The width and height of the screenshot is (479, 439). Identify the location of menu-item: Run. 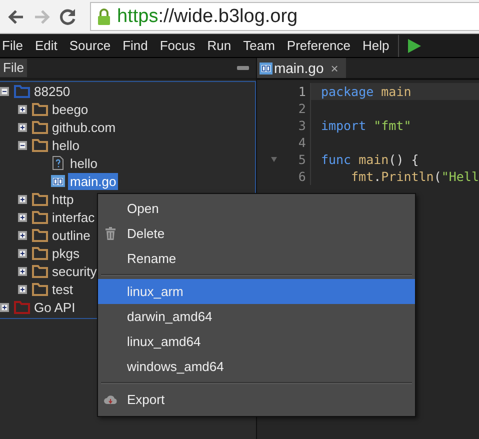
(220, 45).